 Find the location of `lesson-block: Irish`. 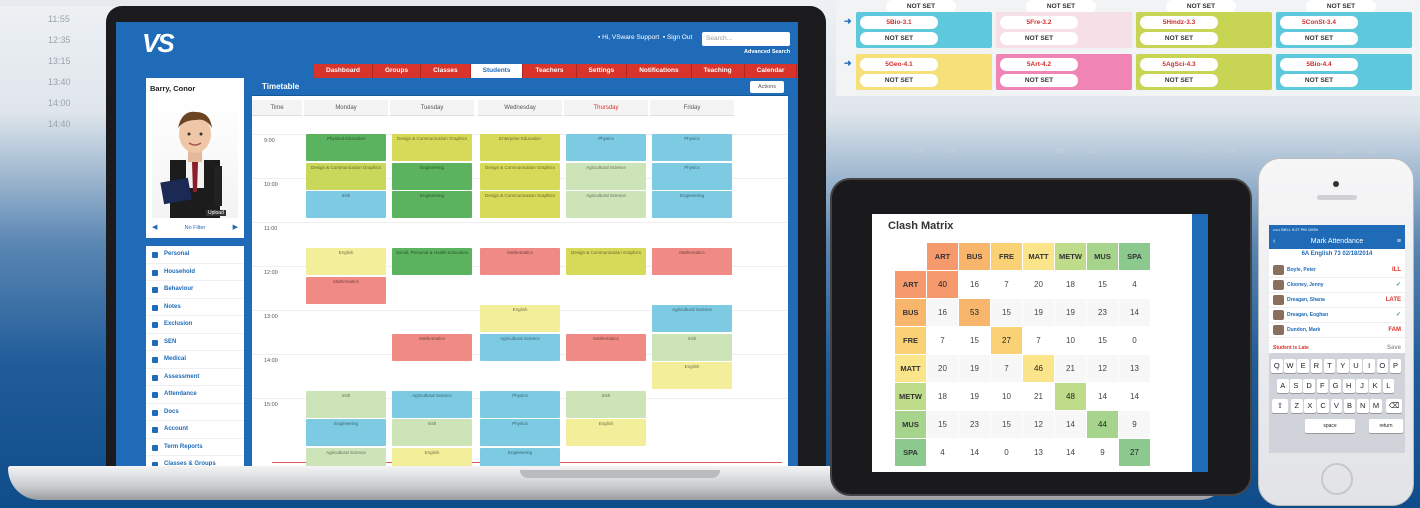

lesson-block: Irish is located at coordinates (432, 432).